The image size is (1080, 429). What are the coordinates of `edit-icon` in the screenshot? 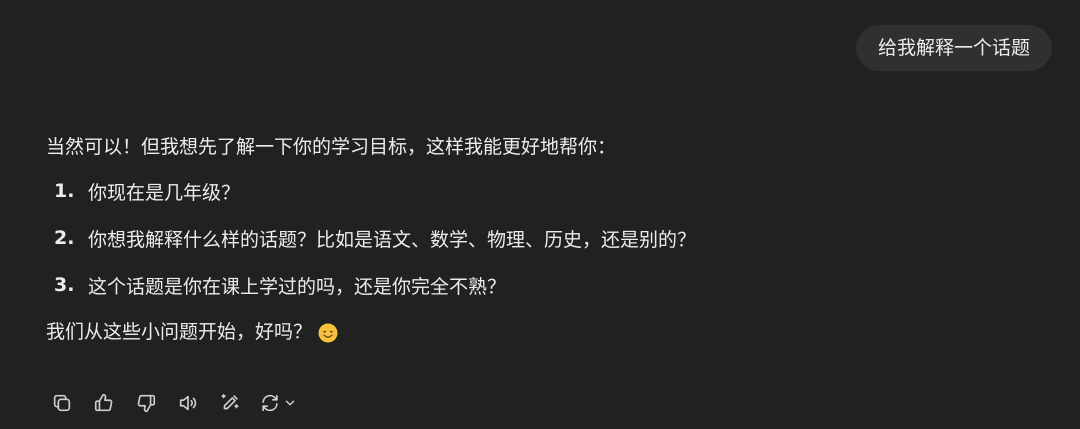 It's located at (230, 401).